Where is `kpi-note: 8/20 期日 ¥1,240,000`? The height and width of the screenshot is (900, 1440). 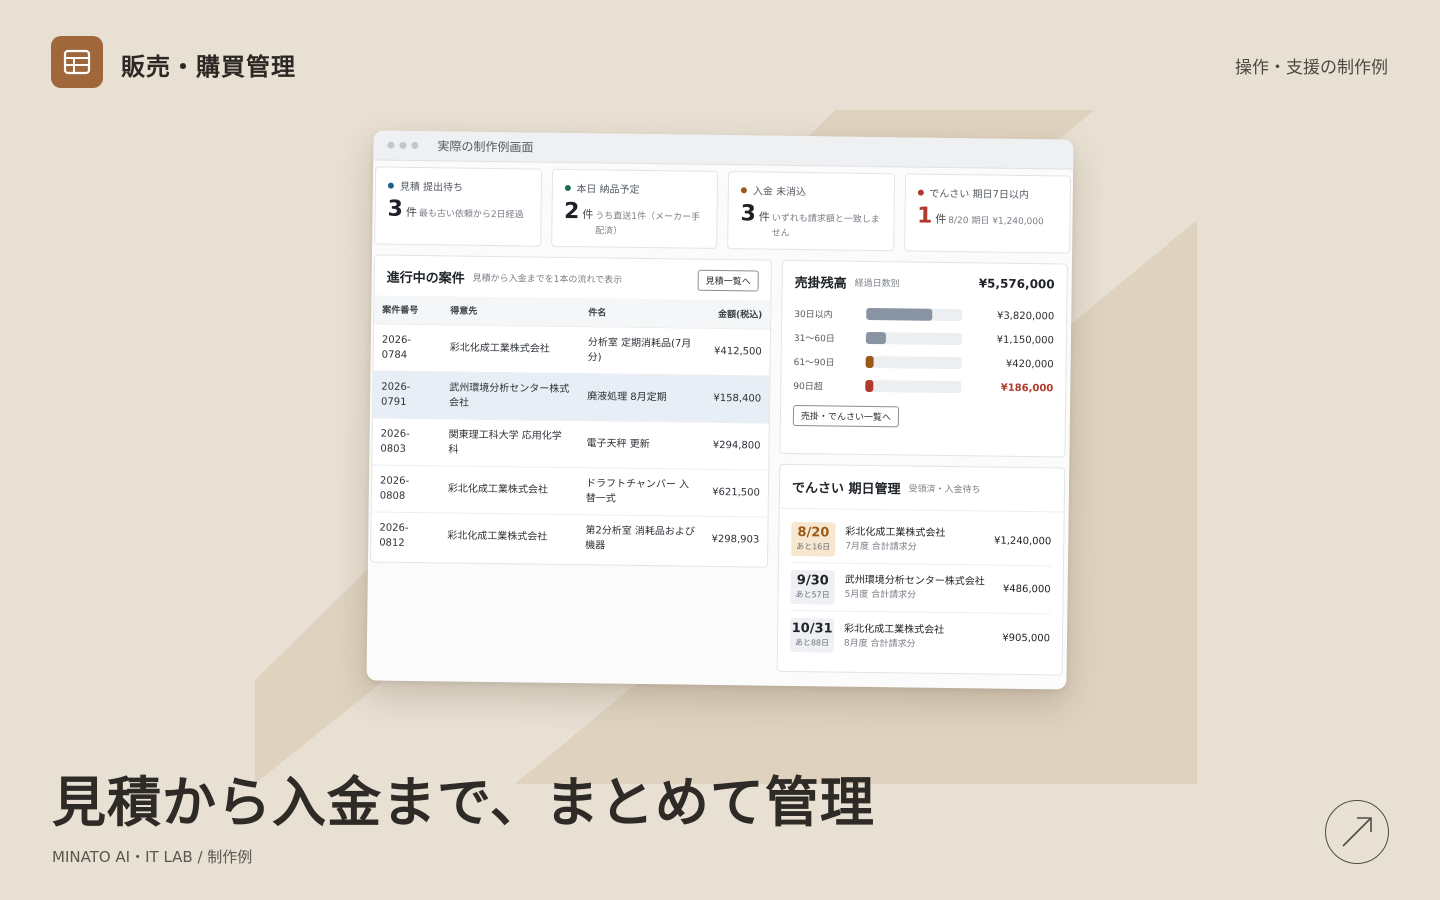 kpi-note: 8/20 期日 ¥1,240,000 is located at coordinates (996, 221).